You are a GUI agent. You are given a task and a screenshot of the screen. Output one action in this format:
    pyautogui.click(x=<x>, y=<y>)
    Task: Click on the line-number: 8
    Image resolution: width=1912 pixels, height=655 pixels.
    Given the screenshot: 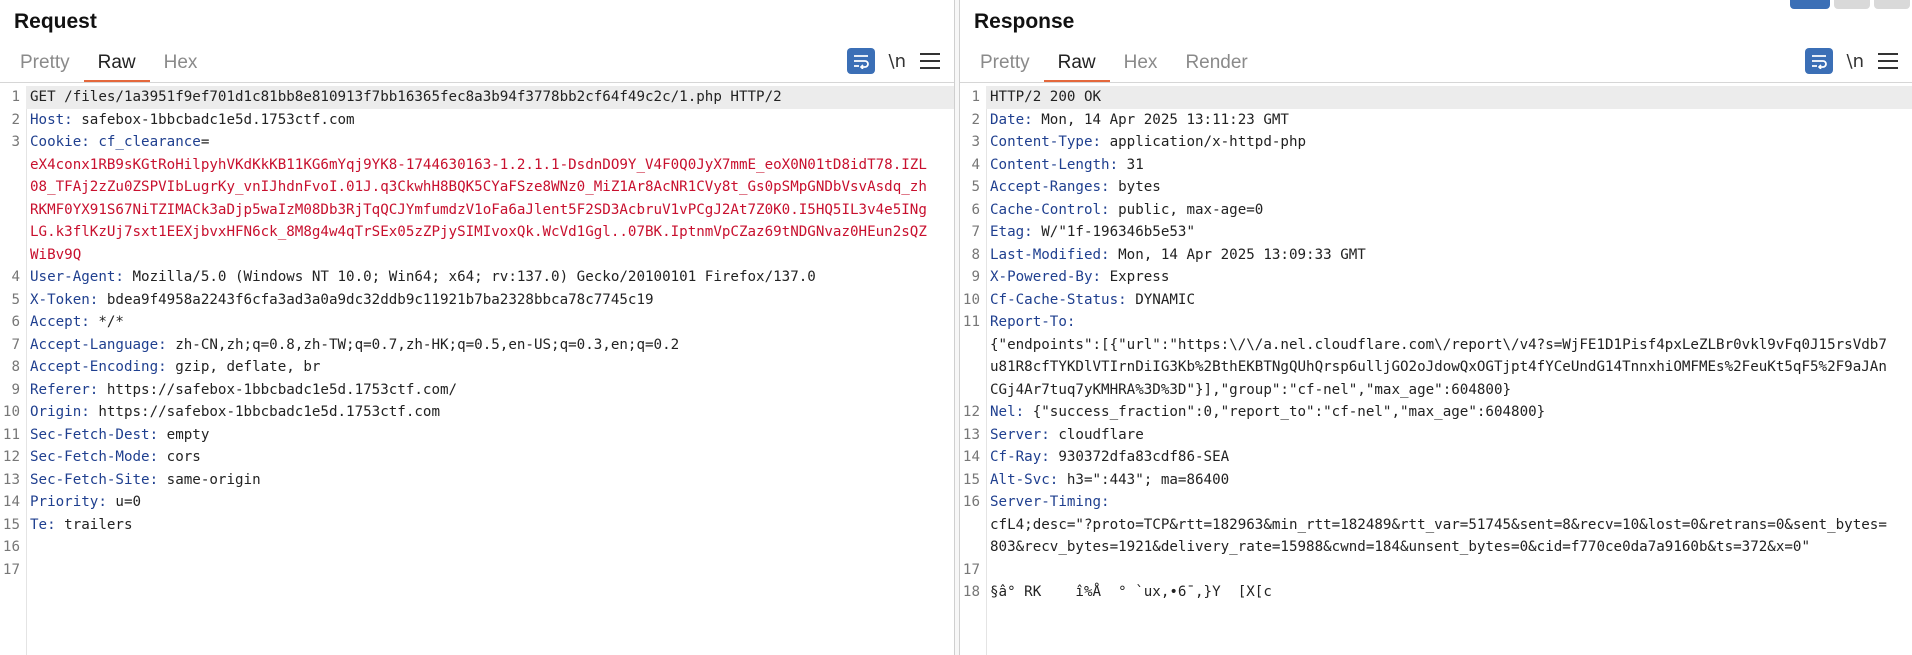 What is the action you would take?
    pyautogui.click(x=975, y=254)
    